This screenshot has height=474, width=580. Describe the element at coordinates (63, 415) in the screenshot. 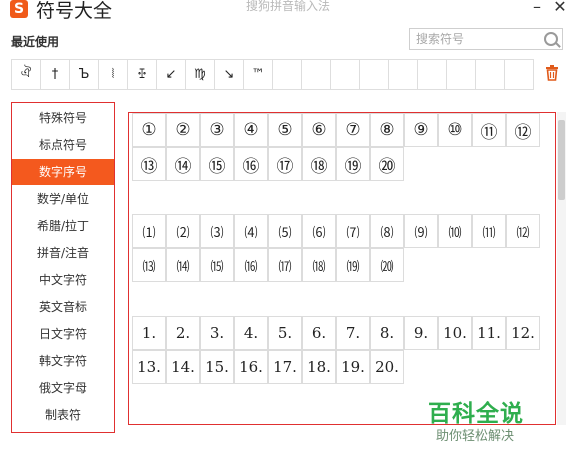

I see `category-item: 制表符` at that location.